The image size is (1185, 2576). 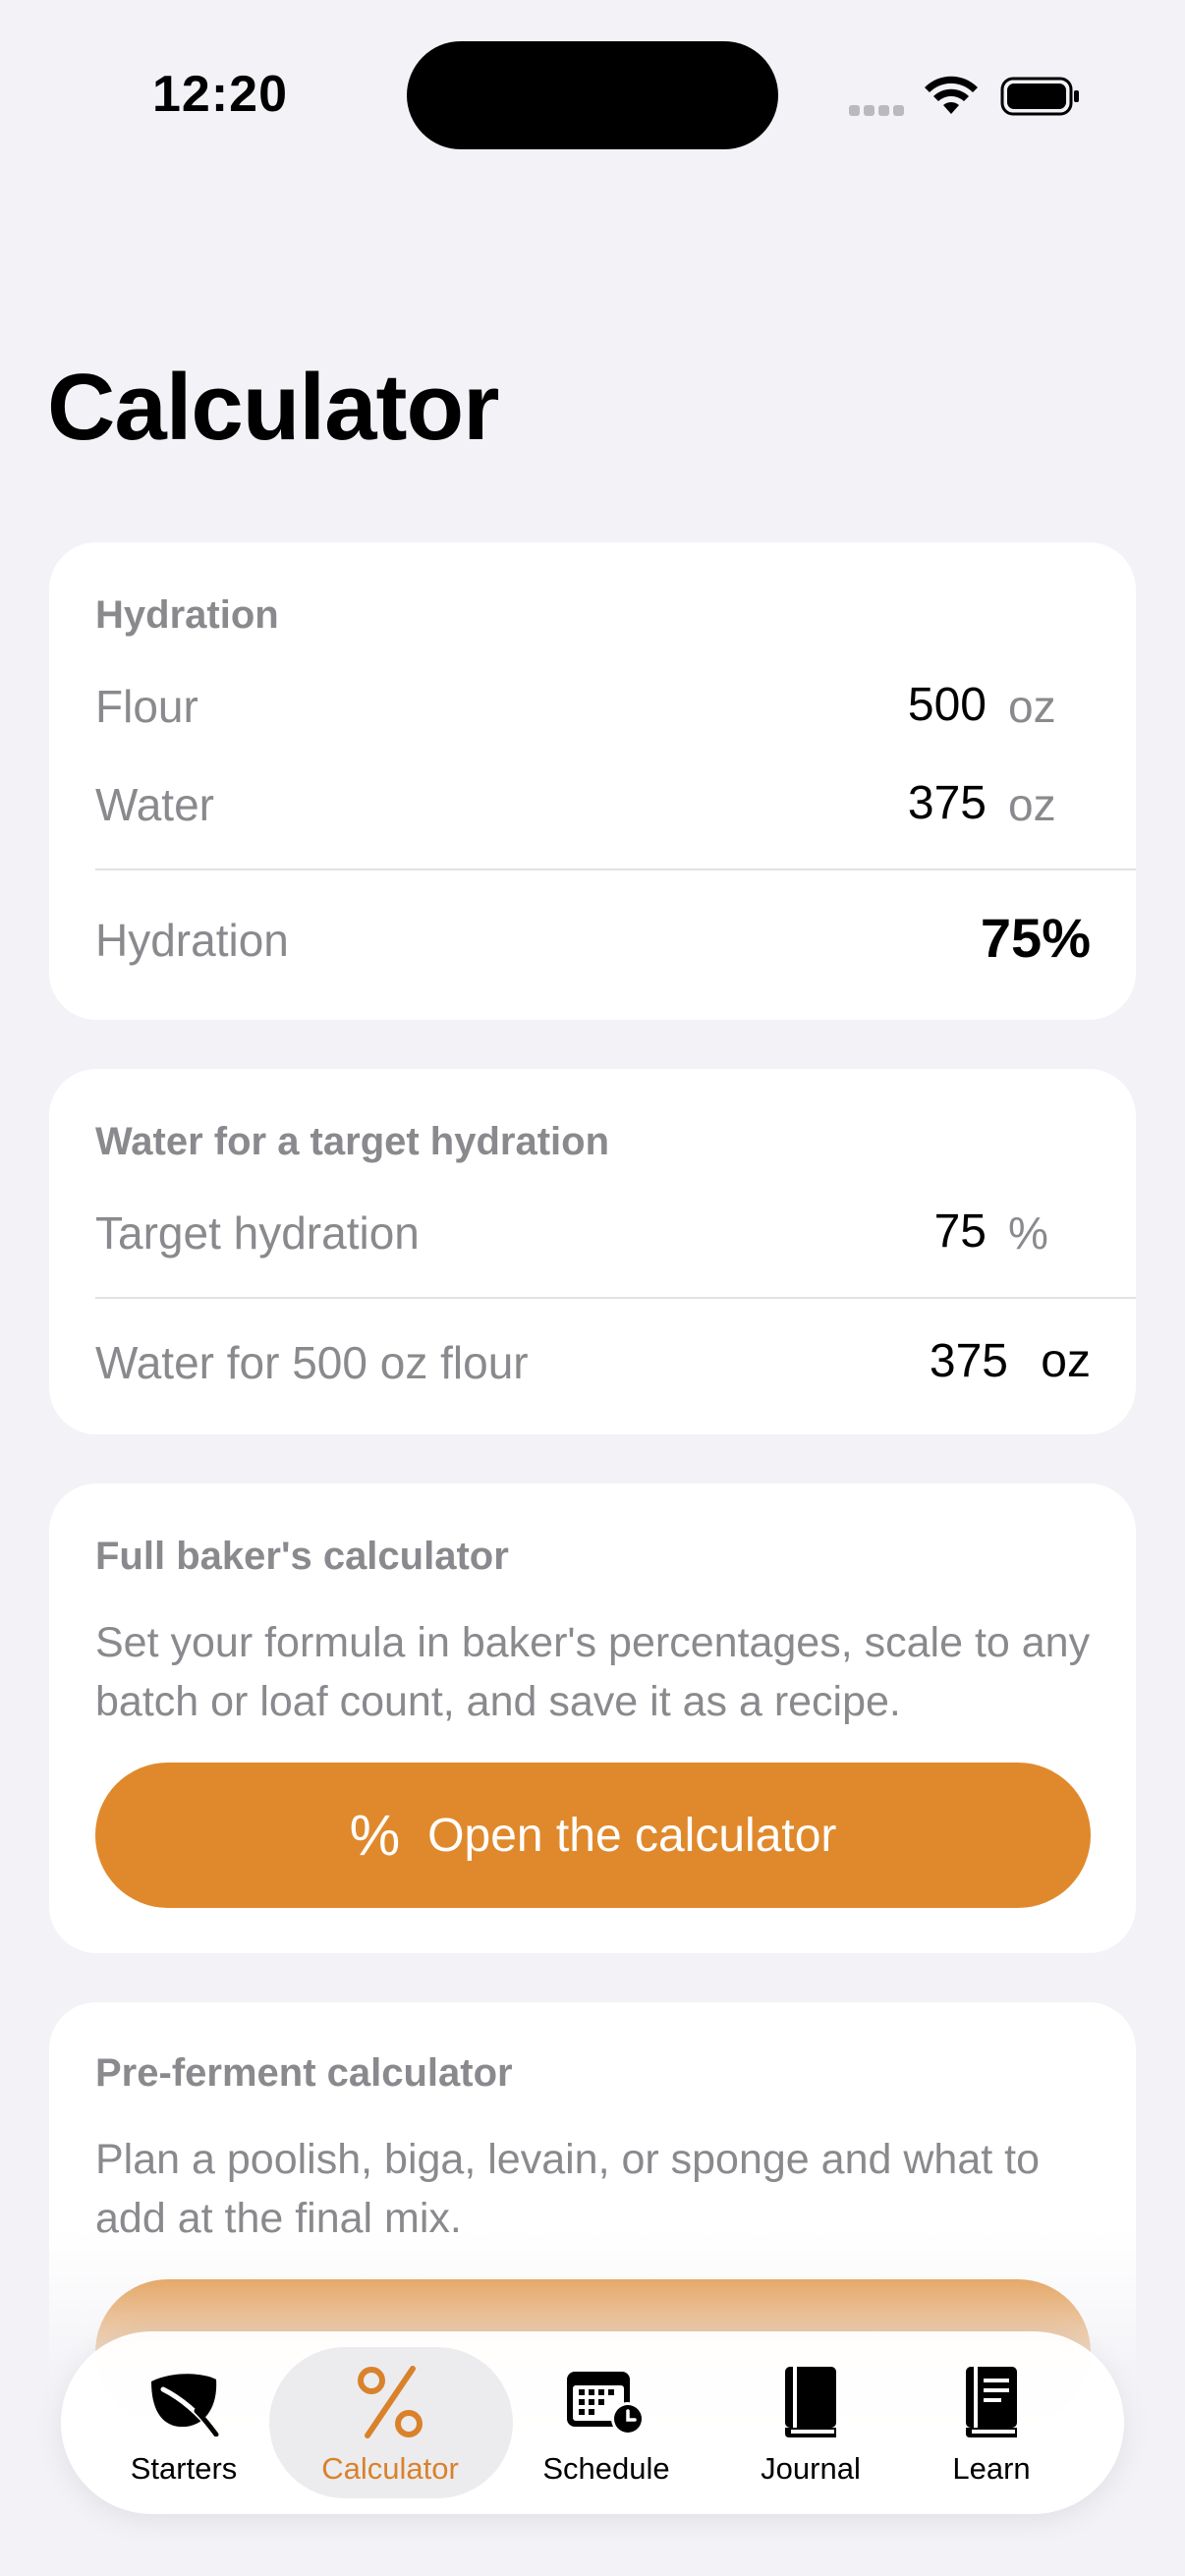 I want to click on cellular-signal-icon, so click(x=879, y=110).